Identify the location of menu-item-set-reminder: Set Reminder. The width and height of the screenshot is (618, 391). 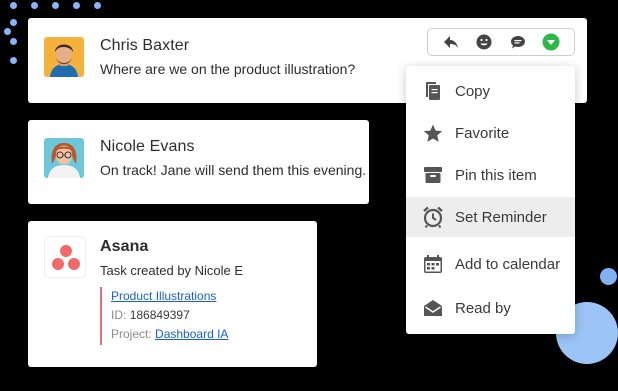
(490, 217).